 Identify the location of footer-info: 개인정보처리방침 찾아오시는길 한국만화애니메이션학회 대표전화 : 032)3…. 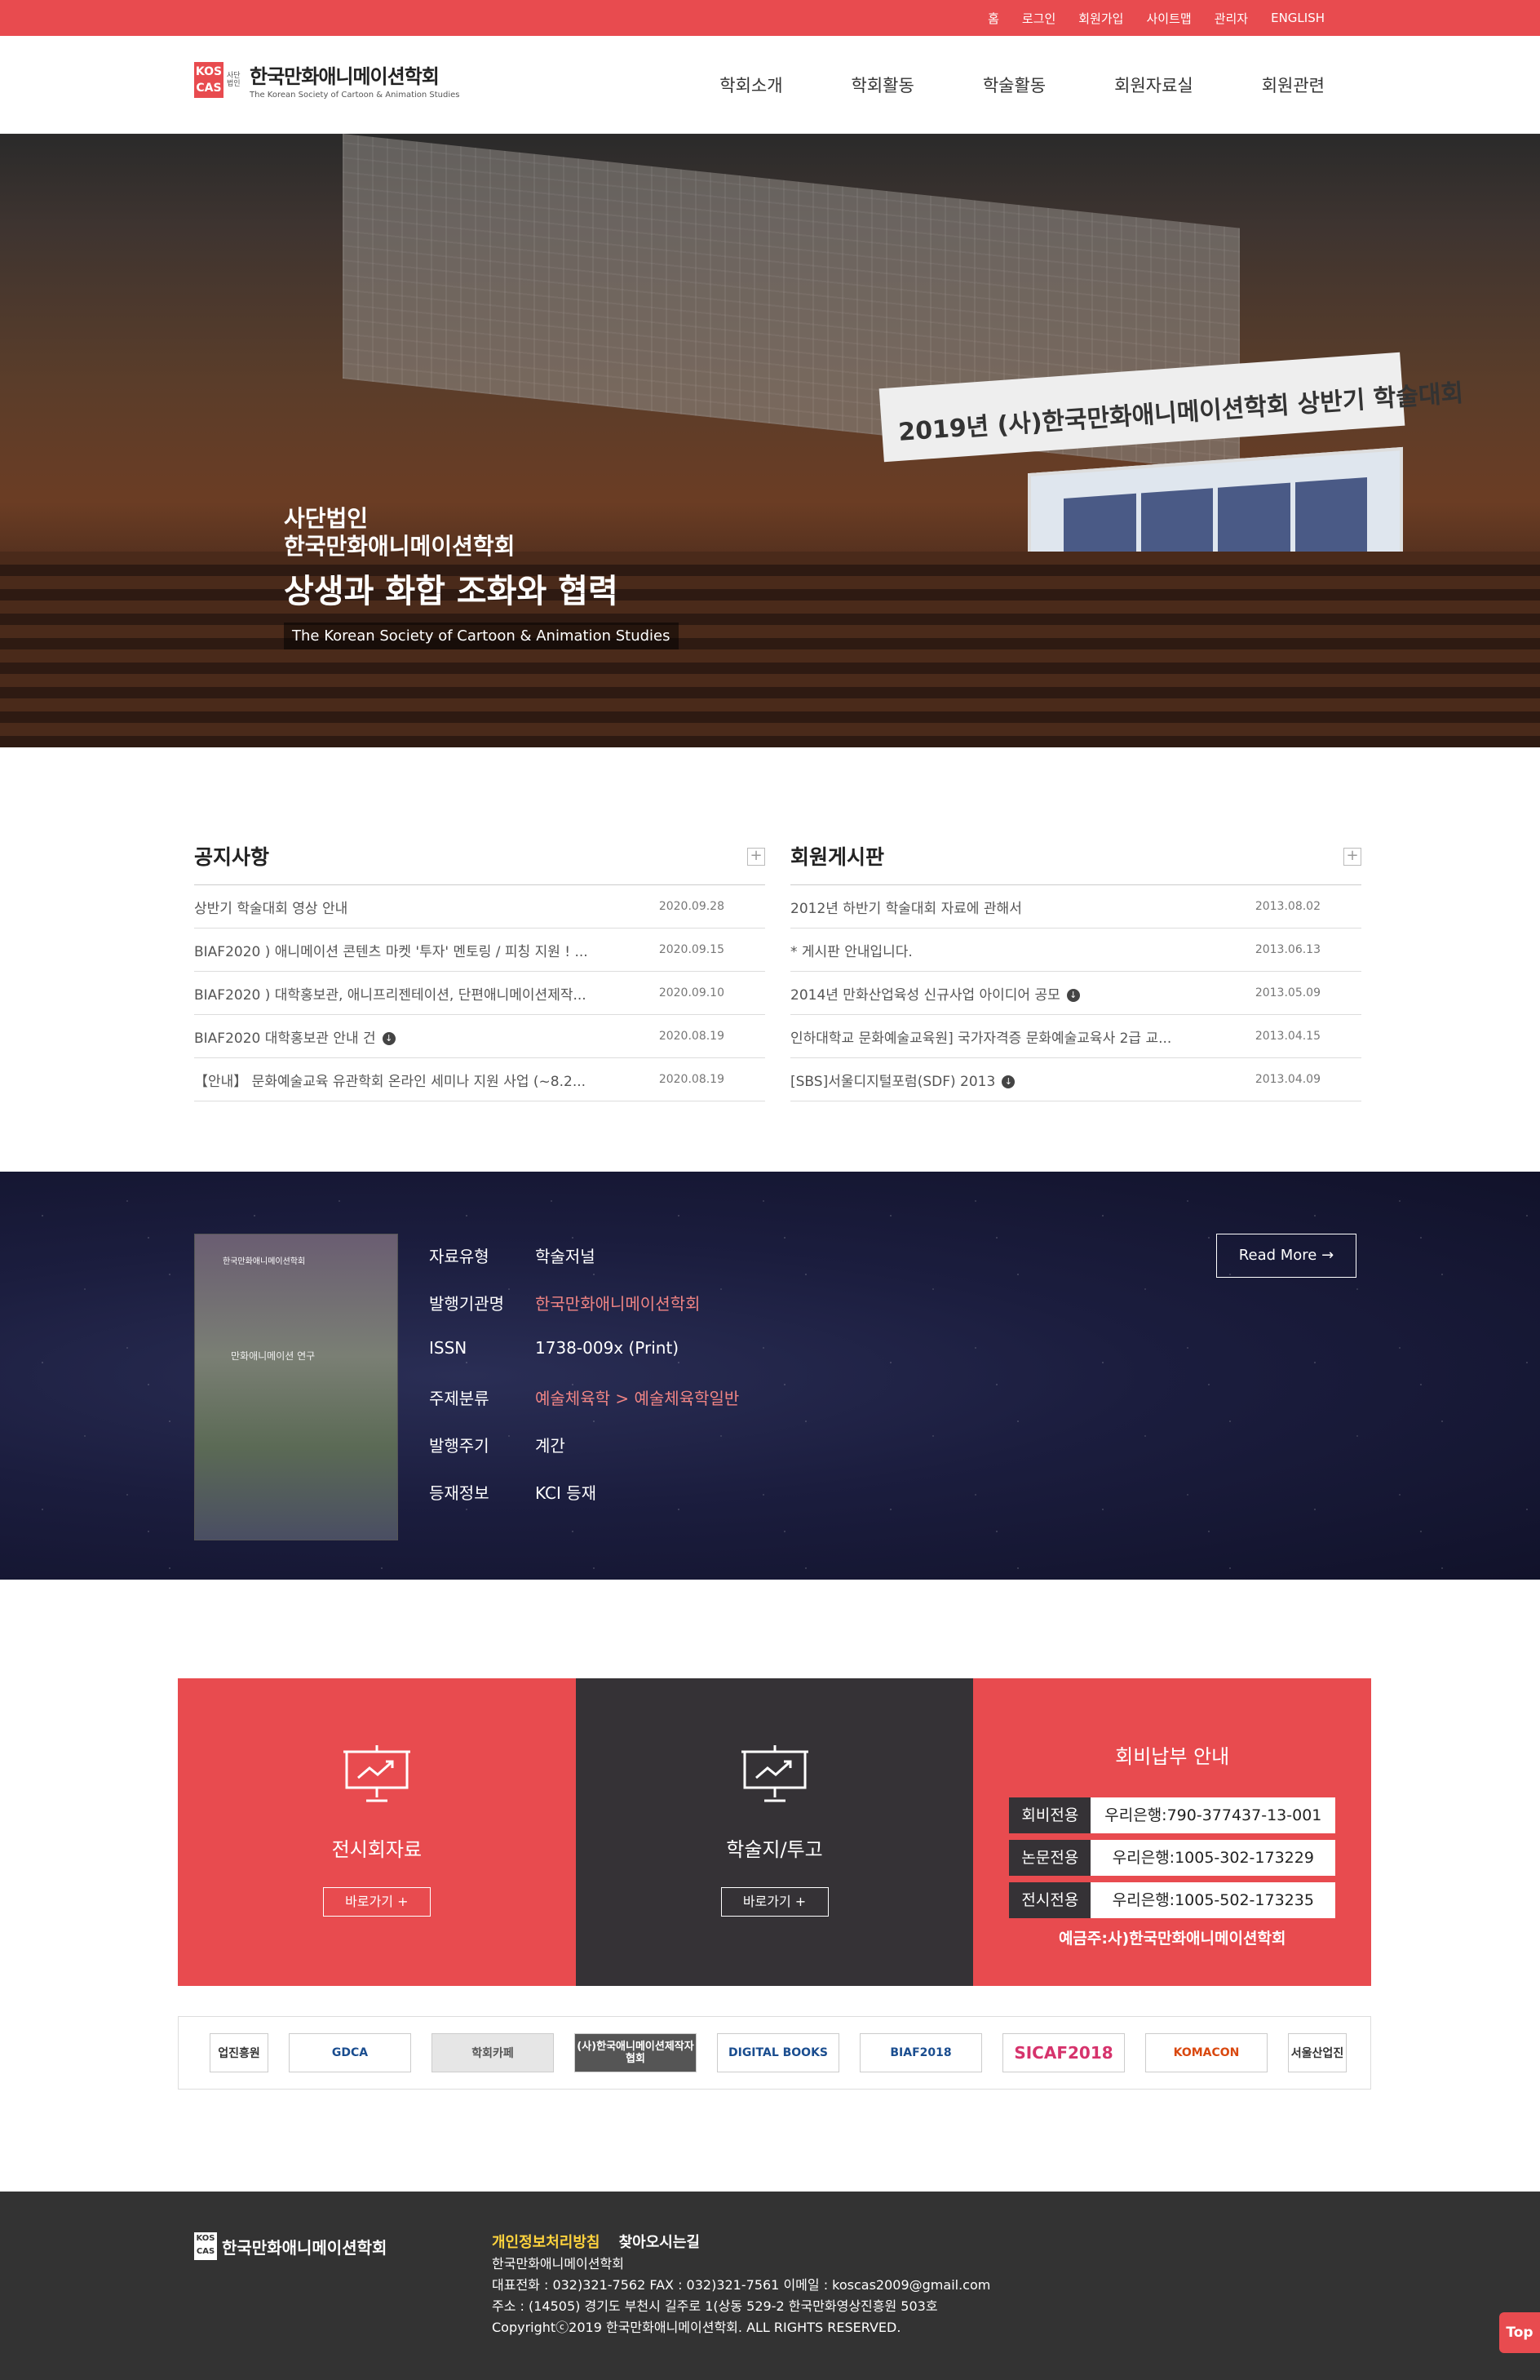
(741, 2285).